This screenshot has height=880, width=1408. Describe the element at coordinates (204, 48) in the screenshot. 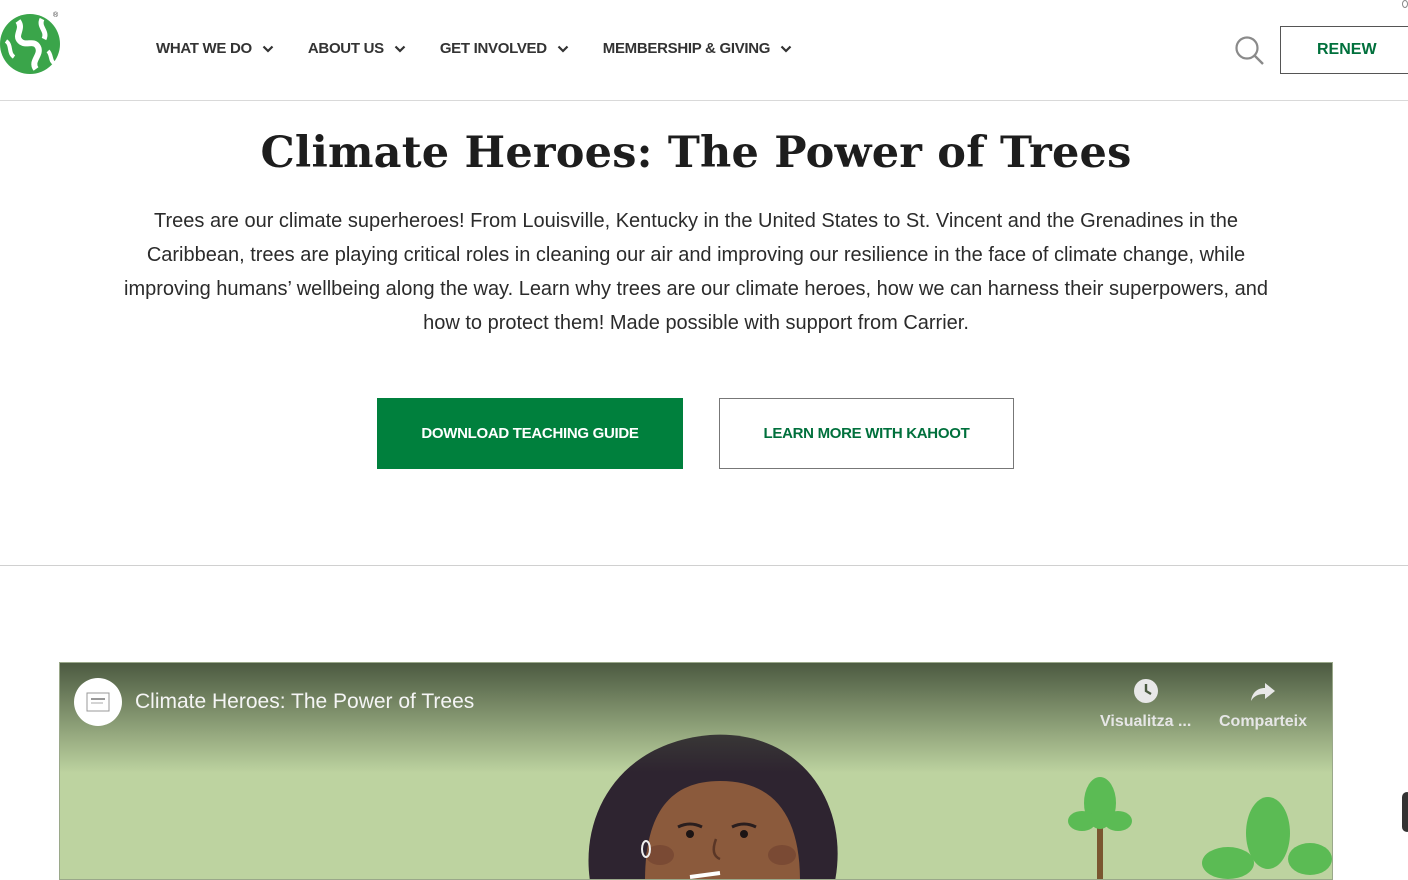

I see `nav-label: WHAT WE DO` at that location.